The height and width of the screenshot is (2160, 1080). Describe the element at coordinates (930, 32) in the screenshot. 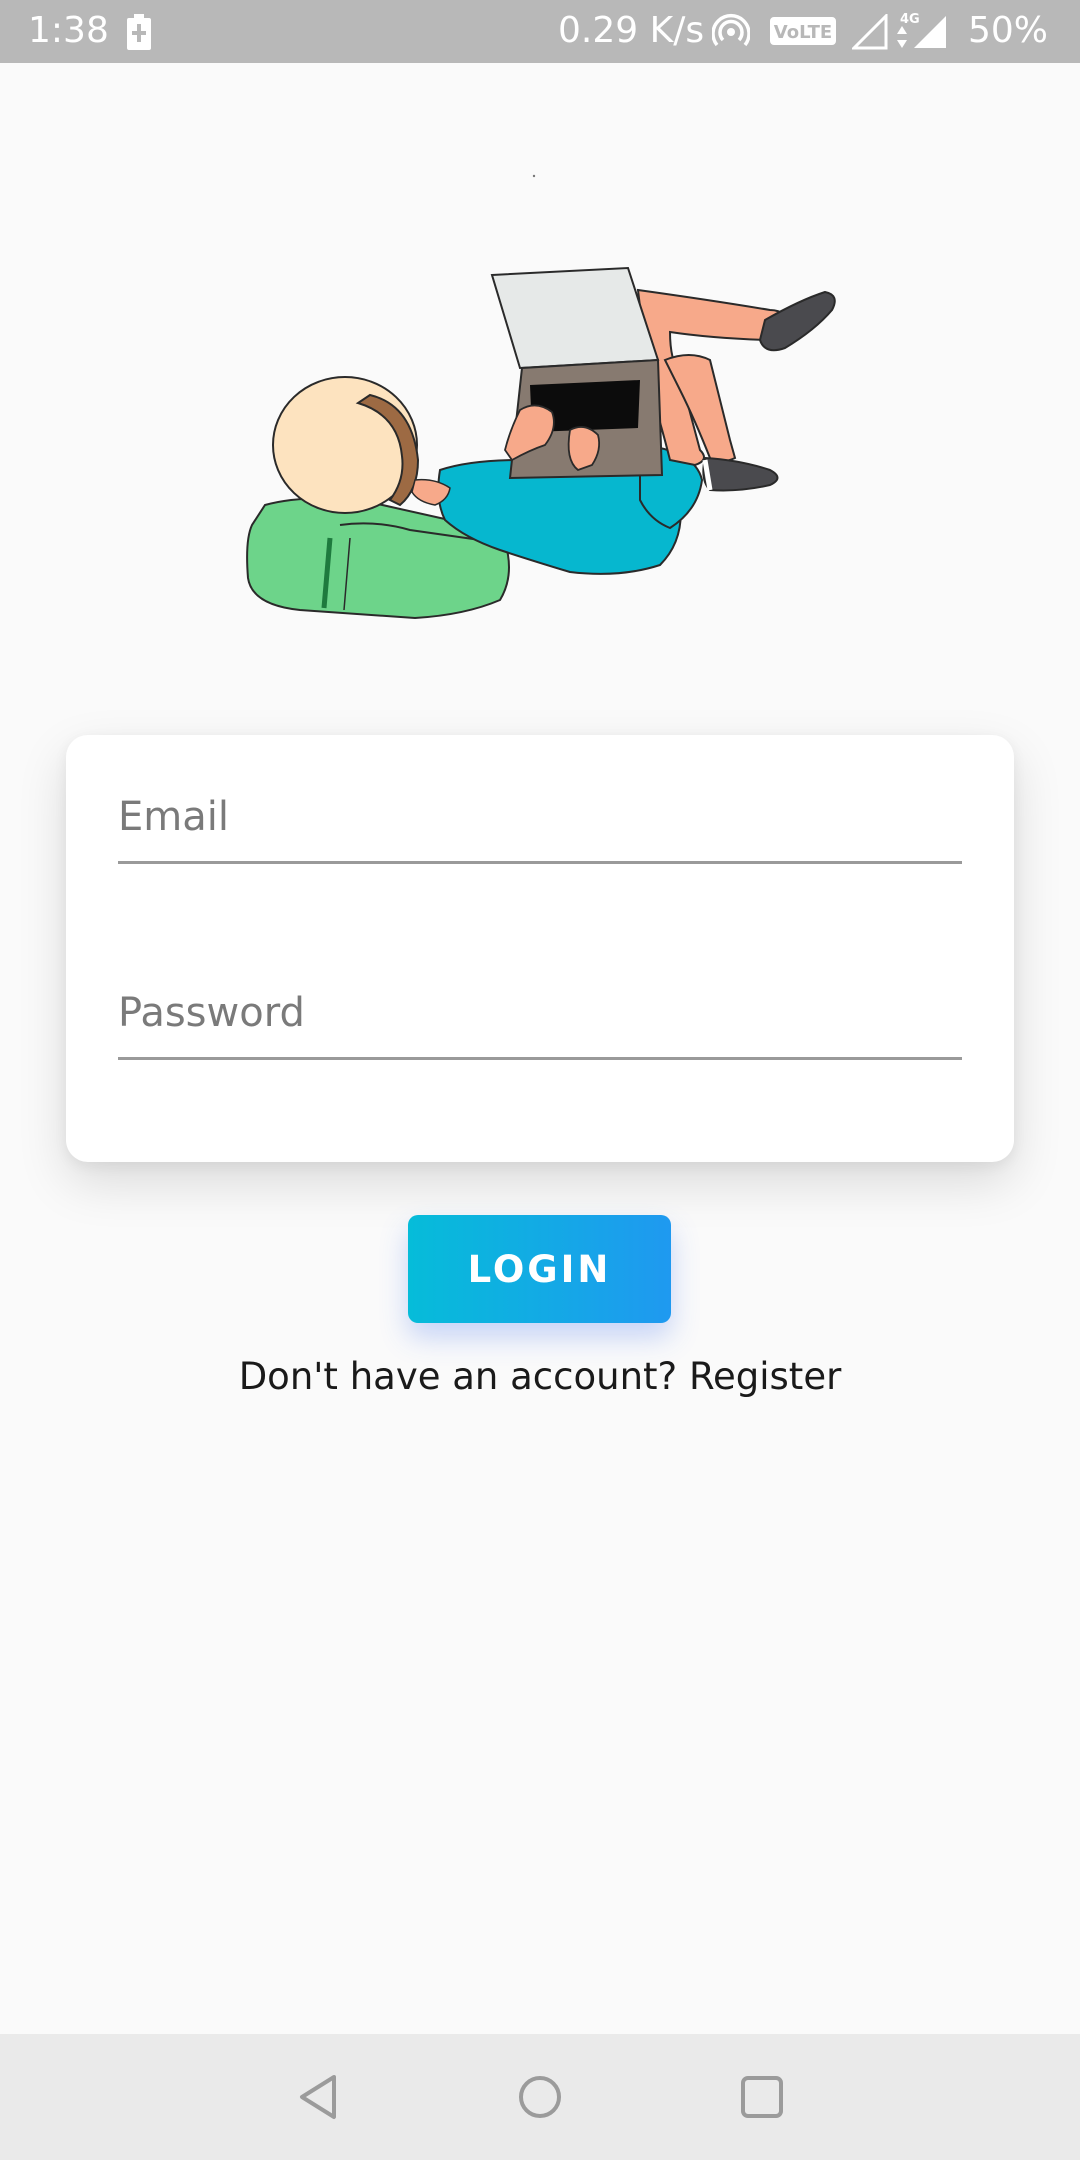

I see `signal-full-icon` at that location.